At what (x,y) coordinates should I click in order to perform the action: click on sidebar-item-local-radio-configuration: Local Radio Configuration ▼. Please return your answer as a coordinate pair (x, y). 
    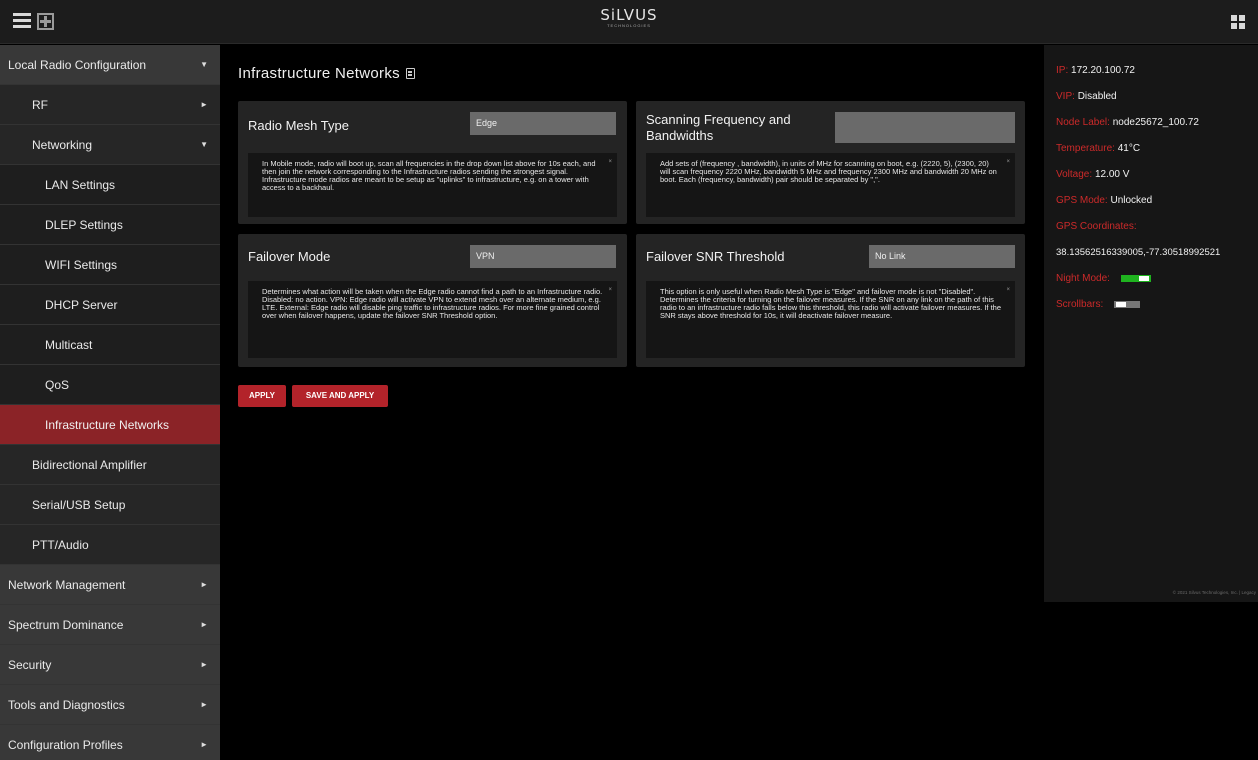
    Looking at the image, I should click on (110, 65).